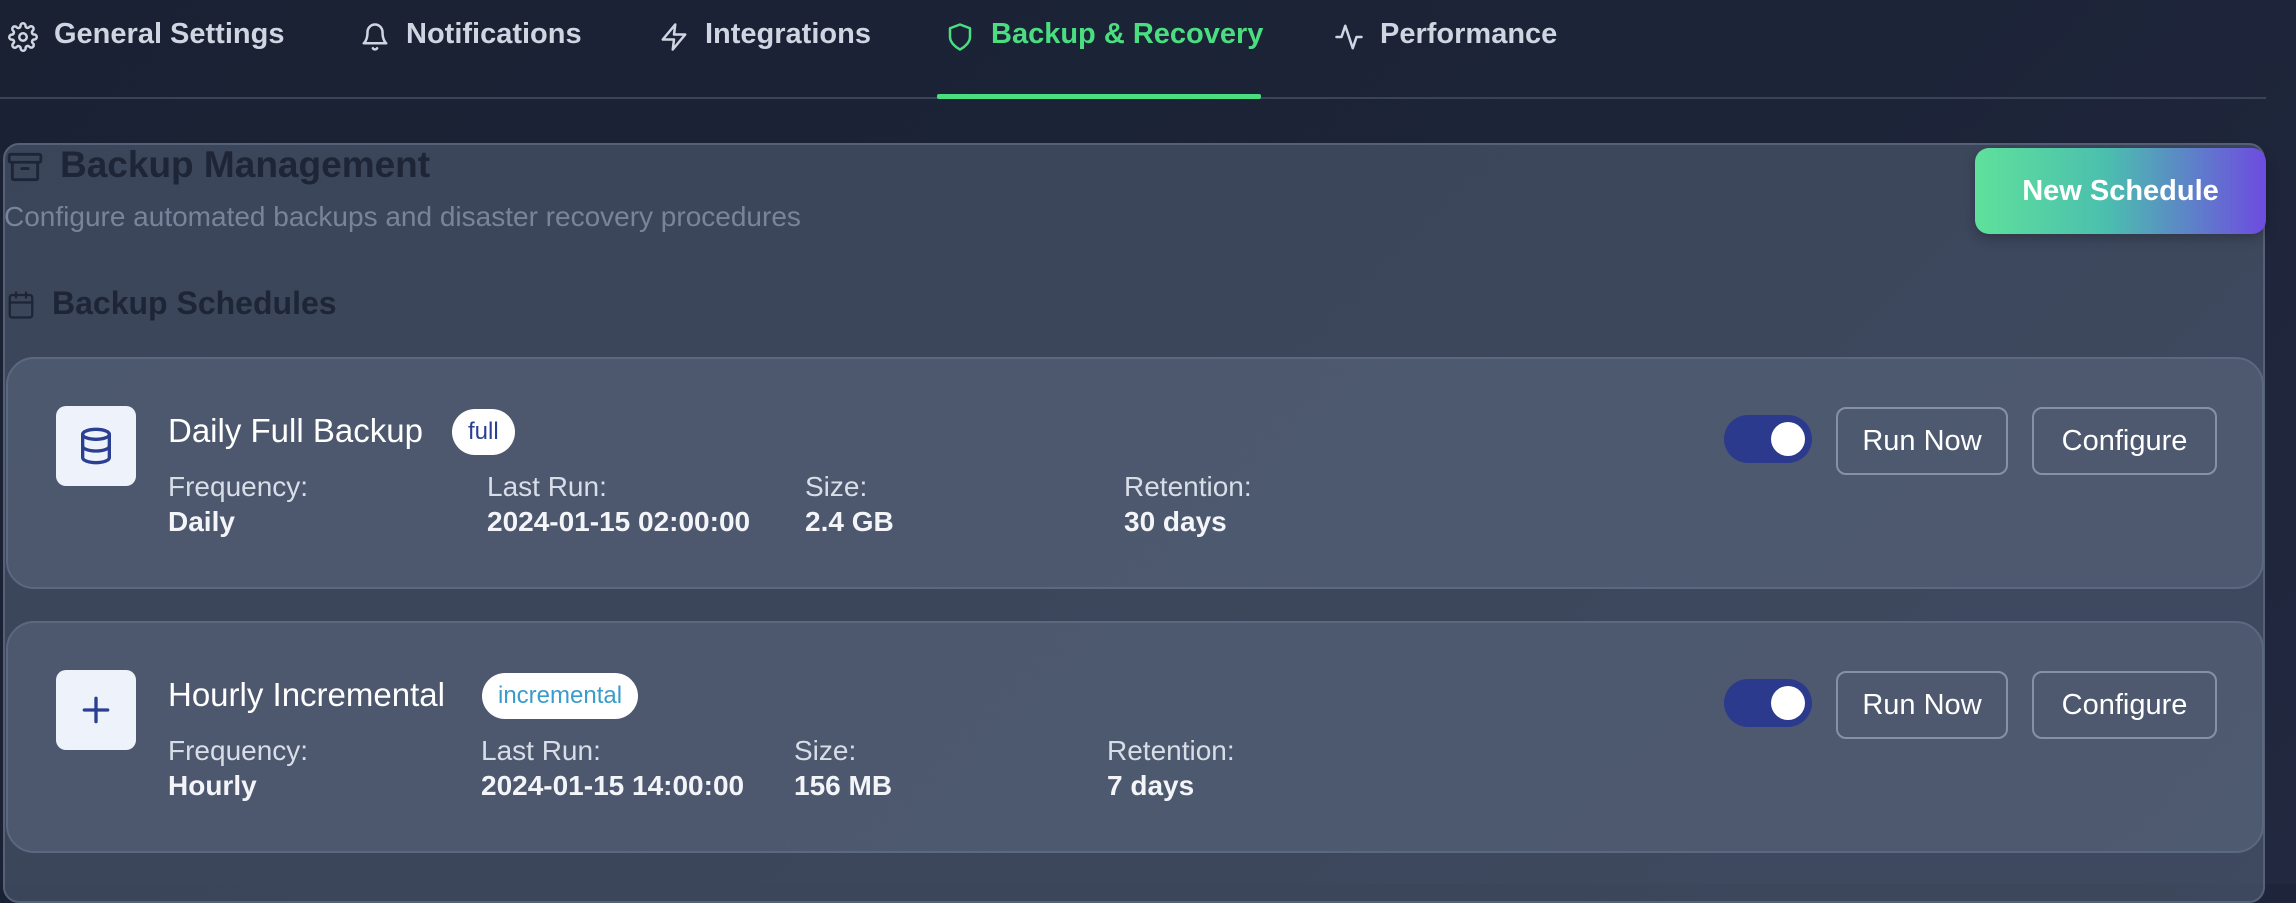 The image size is (2296, 903). I want to click on backup-type-badge: incremental, so click(560, 696).